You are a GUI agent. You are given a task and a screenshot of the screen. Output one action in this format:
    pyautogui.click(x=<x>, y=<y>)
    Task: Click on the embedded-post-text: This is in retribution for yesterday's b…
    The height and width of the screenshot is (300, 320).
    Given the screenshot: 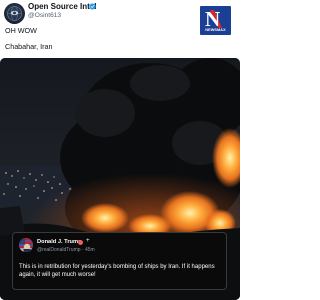 What is the action you would take?
    pyautogui.click(x=117, y=271)
    